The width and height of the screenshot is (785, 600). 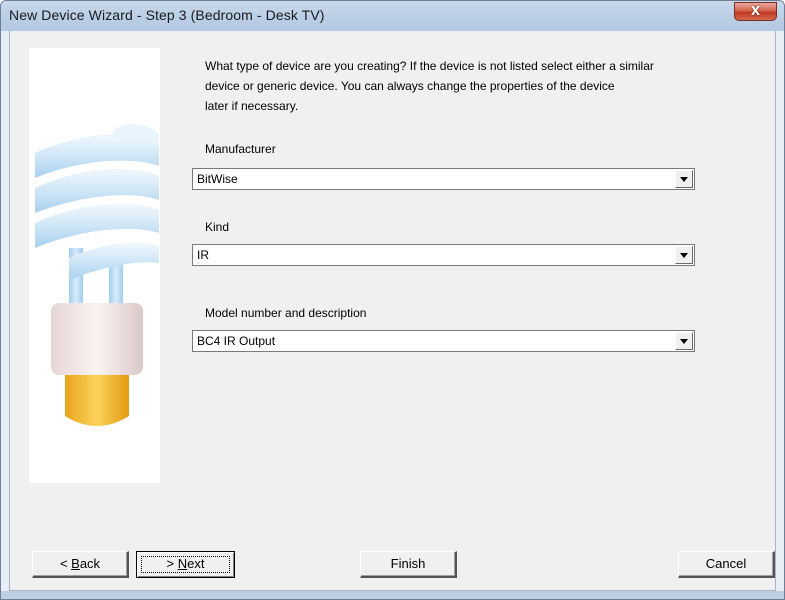 I want to click on model-combobox: BC4 IR Output, so click(x=443, y=341).